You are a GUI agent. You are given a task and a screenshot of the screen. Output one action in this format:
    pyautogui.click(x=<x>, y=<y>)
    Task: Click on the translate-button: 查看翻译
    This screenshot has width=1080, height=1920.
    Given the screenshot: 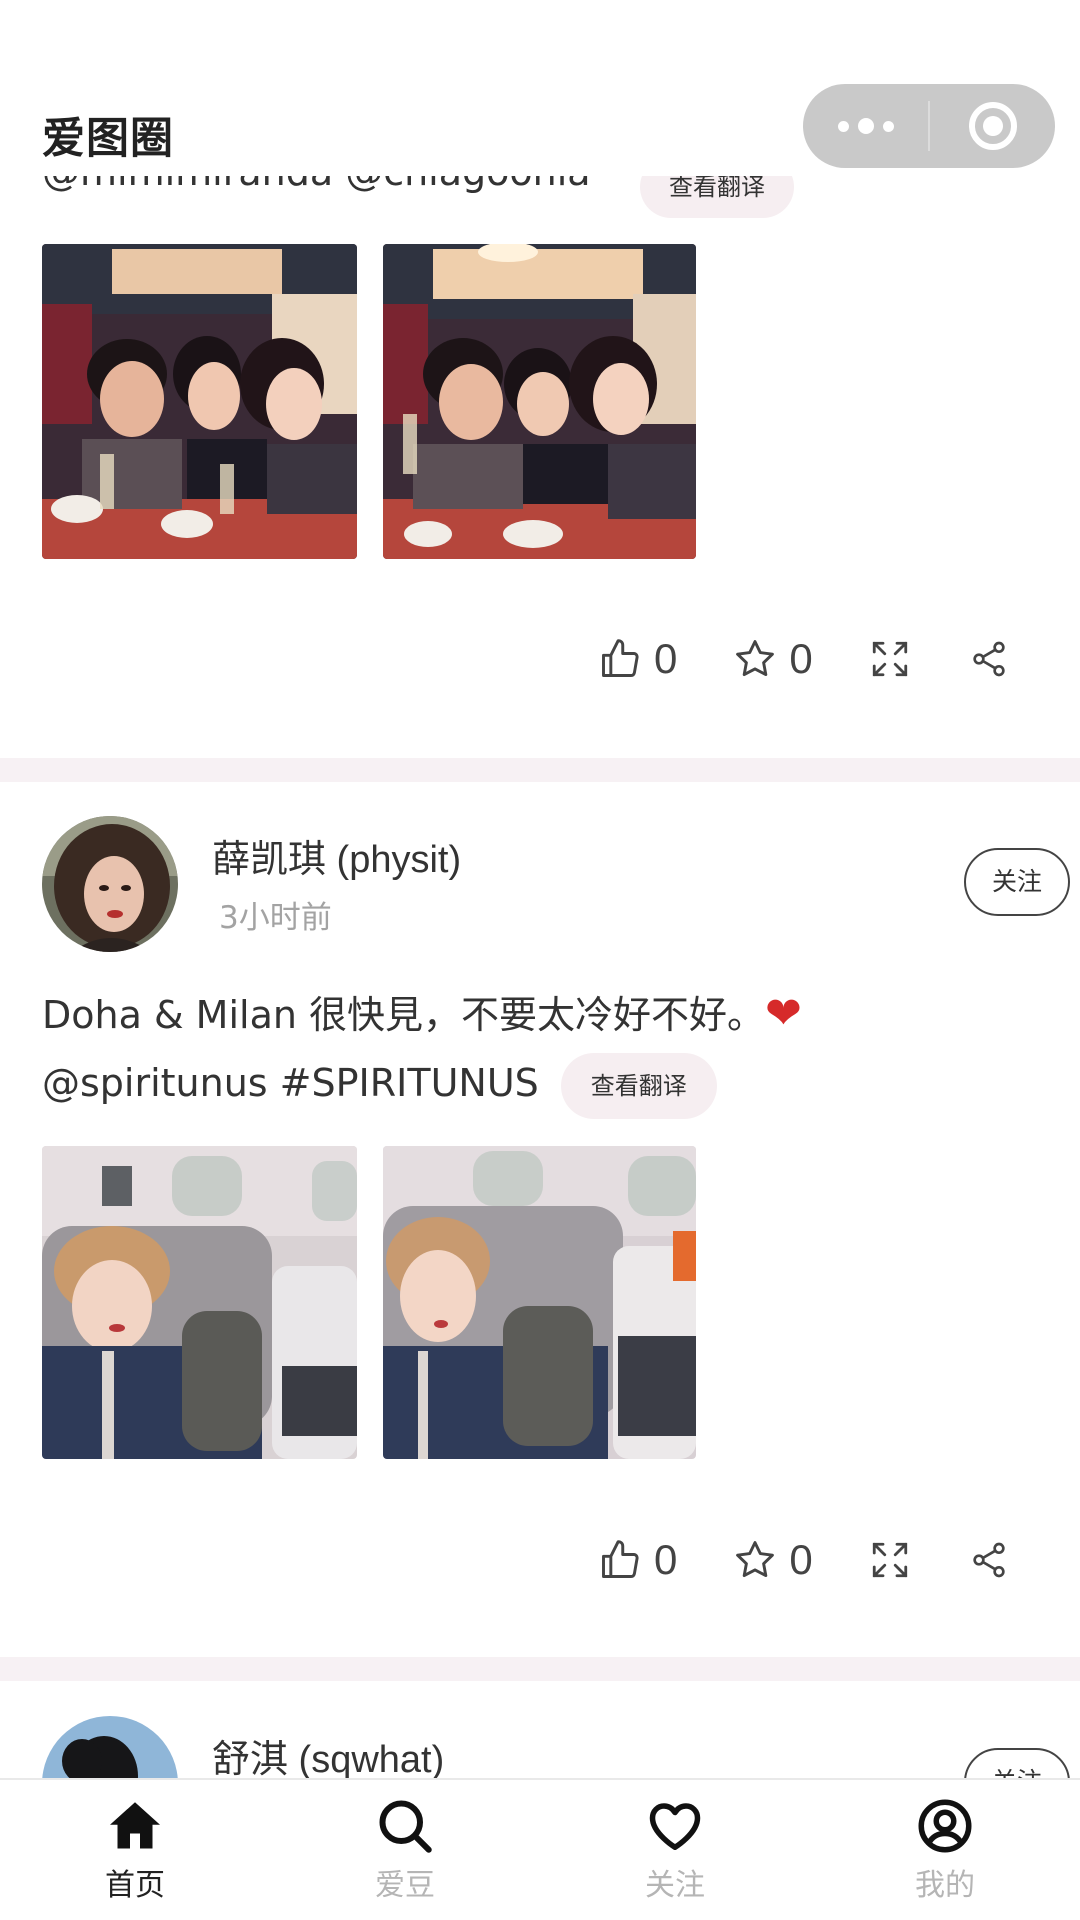 What is the action you would take?
    pyautogui.click(x=638, y=1085)
    